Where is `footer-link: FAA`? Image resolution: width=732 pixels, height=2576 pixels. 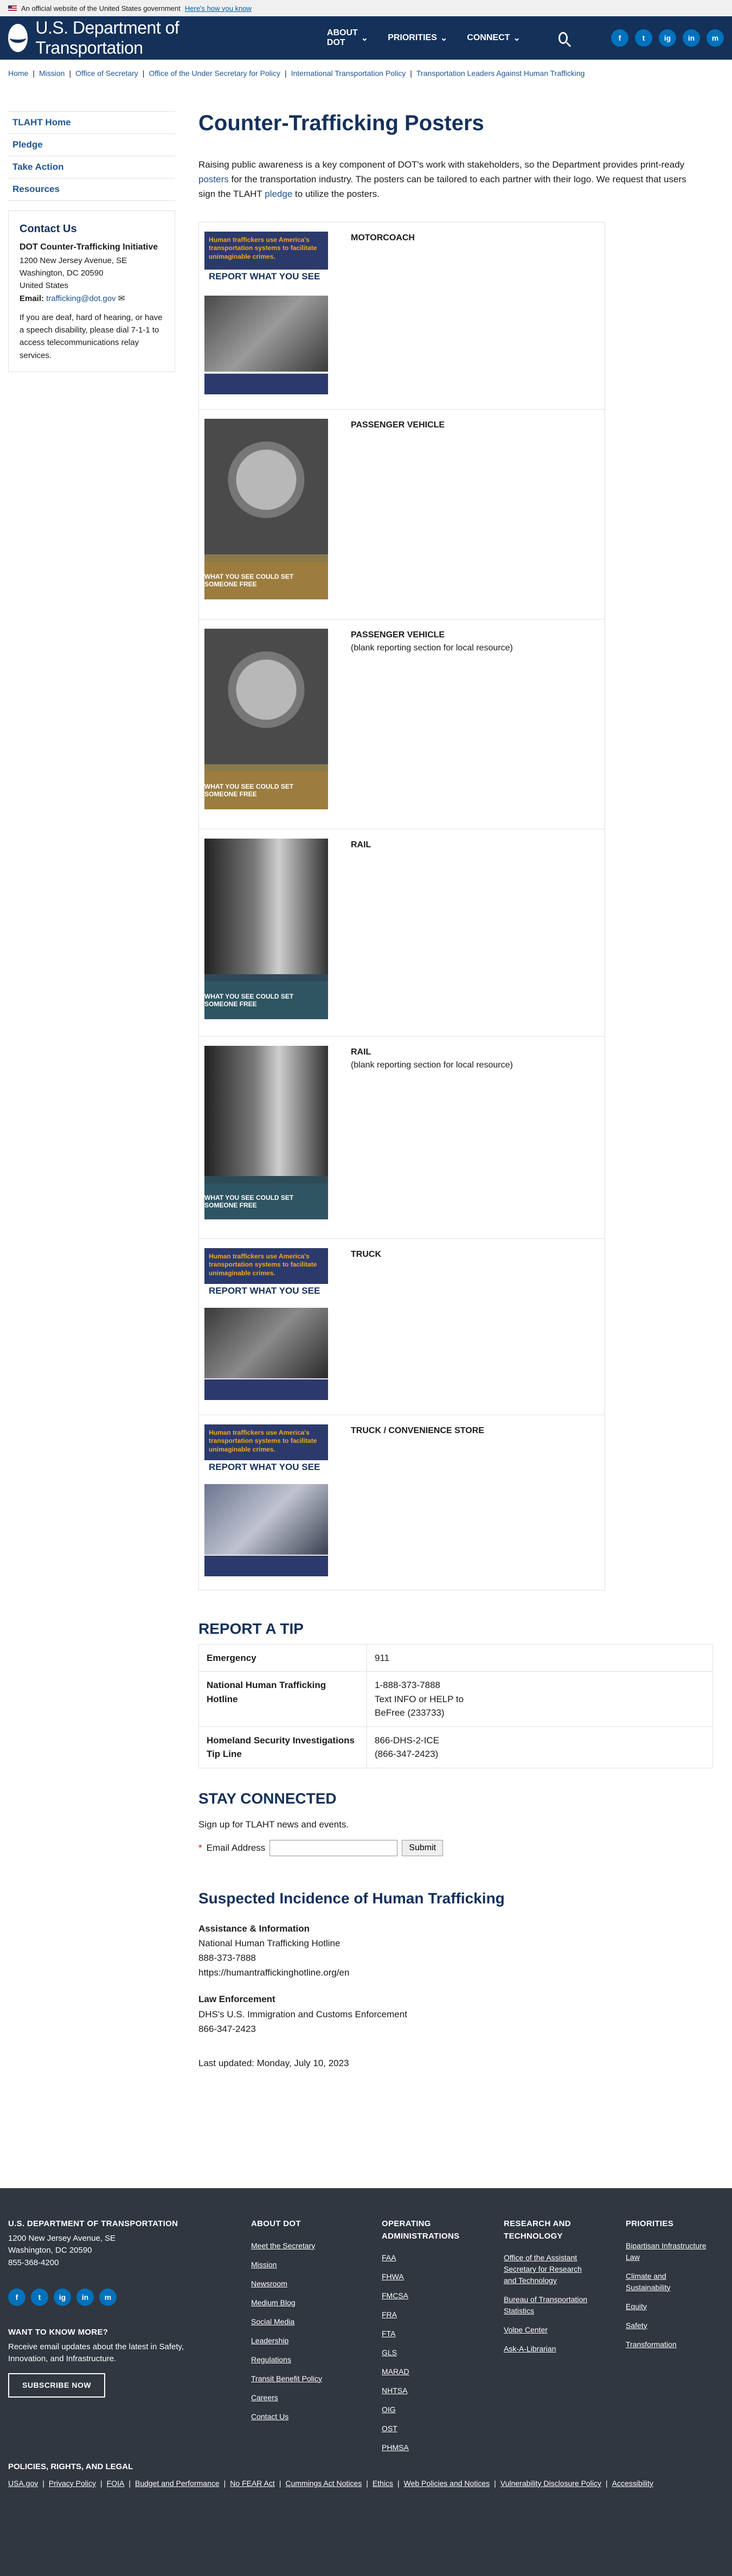 footer-link: FAA is located at coordinates (443, 2258).